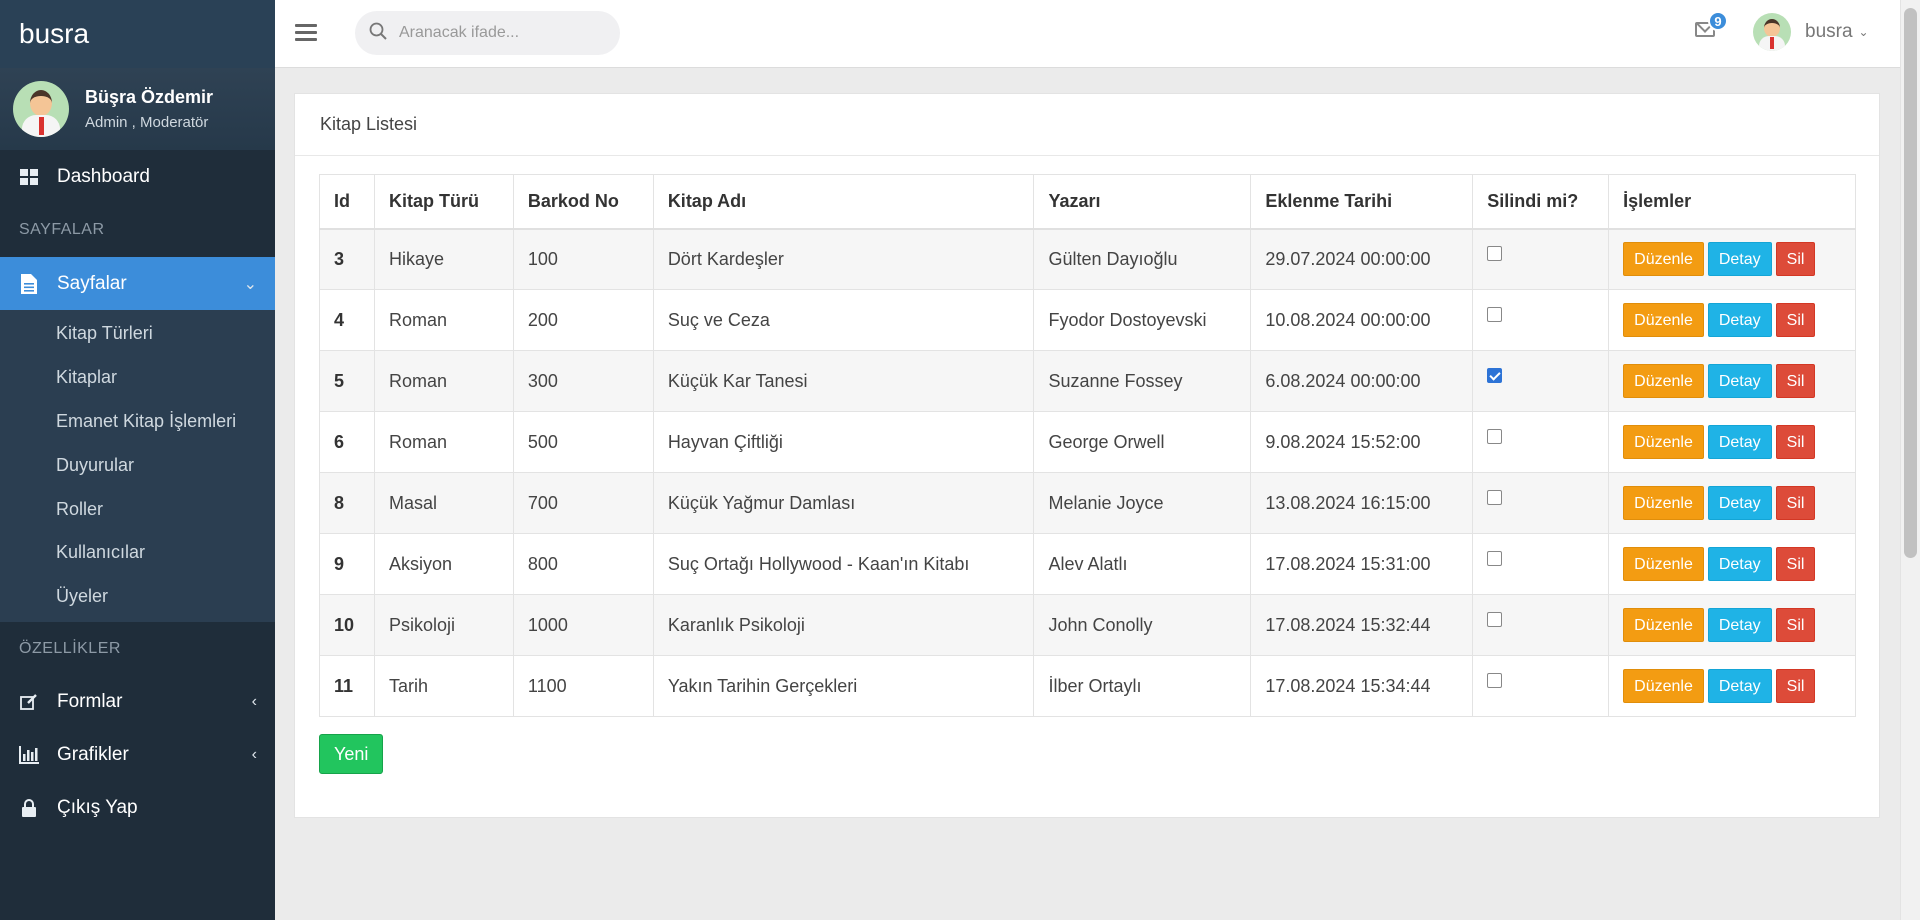 The image size is (1920, 920). I want to click on sidebar-item-announcements: Duyurular, so click(137, 465).